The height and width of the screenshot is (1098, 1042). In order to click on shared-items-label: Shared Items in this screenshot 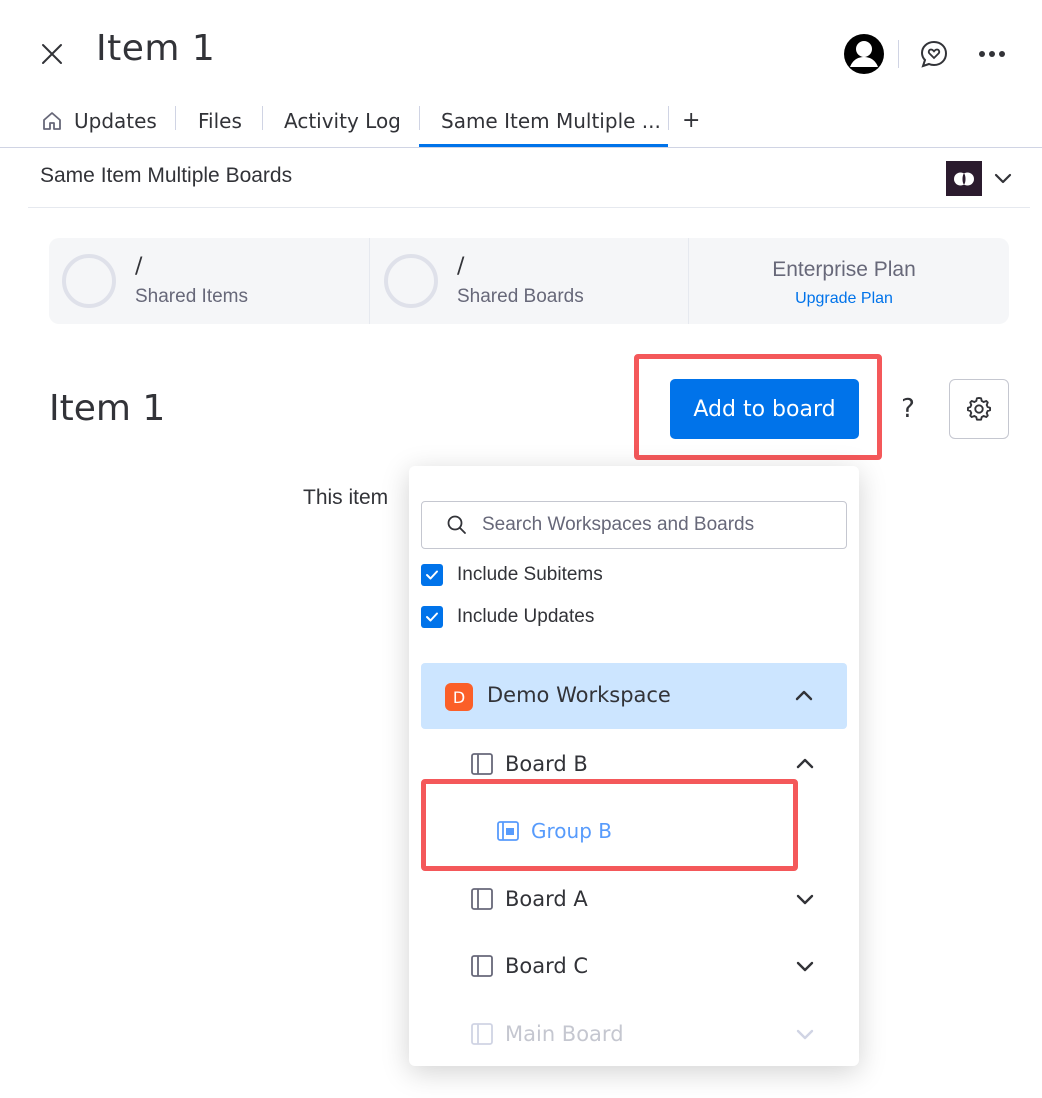, I will do `click(191, 296)`.